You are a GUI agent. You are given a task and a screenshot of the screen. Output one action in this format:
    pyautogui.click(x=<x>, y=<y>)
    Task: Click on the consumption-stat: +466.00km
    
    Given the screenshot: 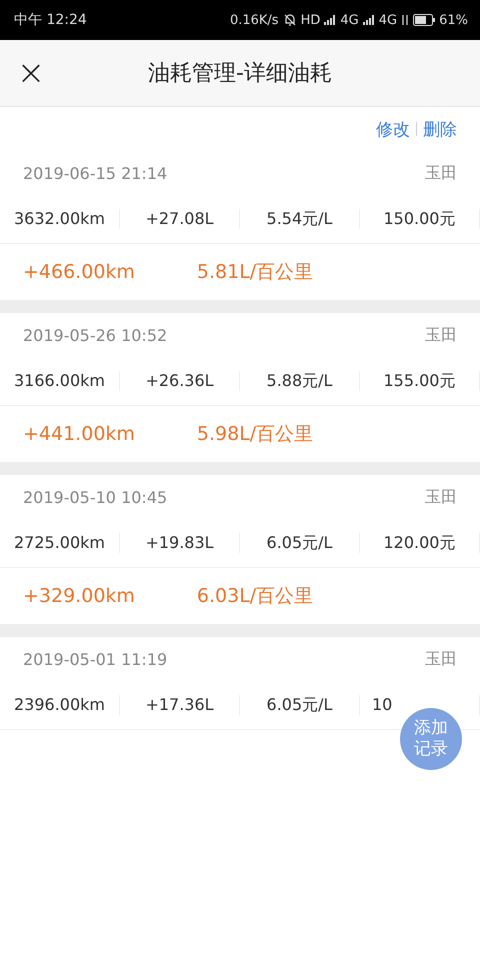 What is the action you would take?
    pyautogui.click(x=79, y=272)
    